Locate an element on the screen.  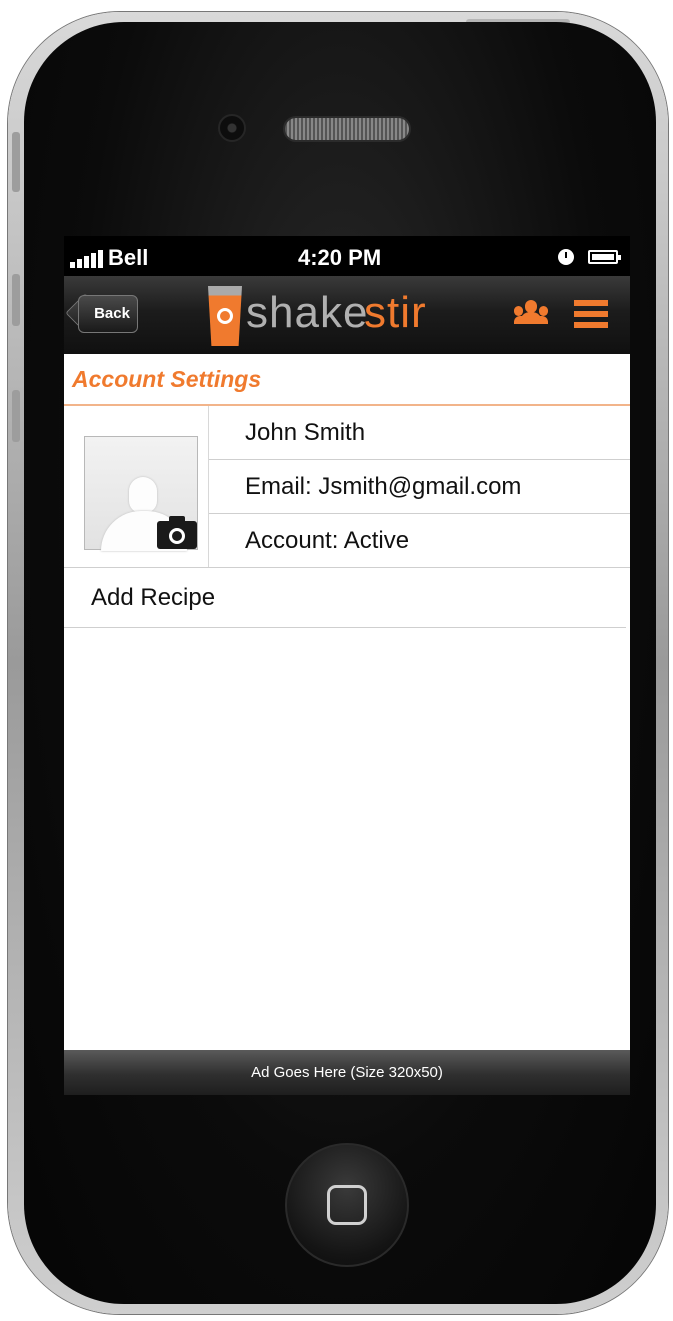
status-time: 4:20 PM is located at coordinates (340, 257).